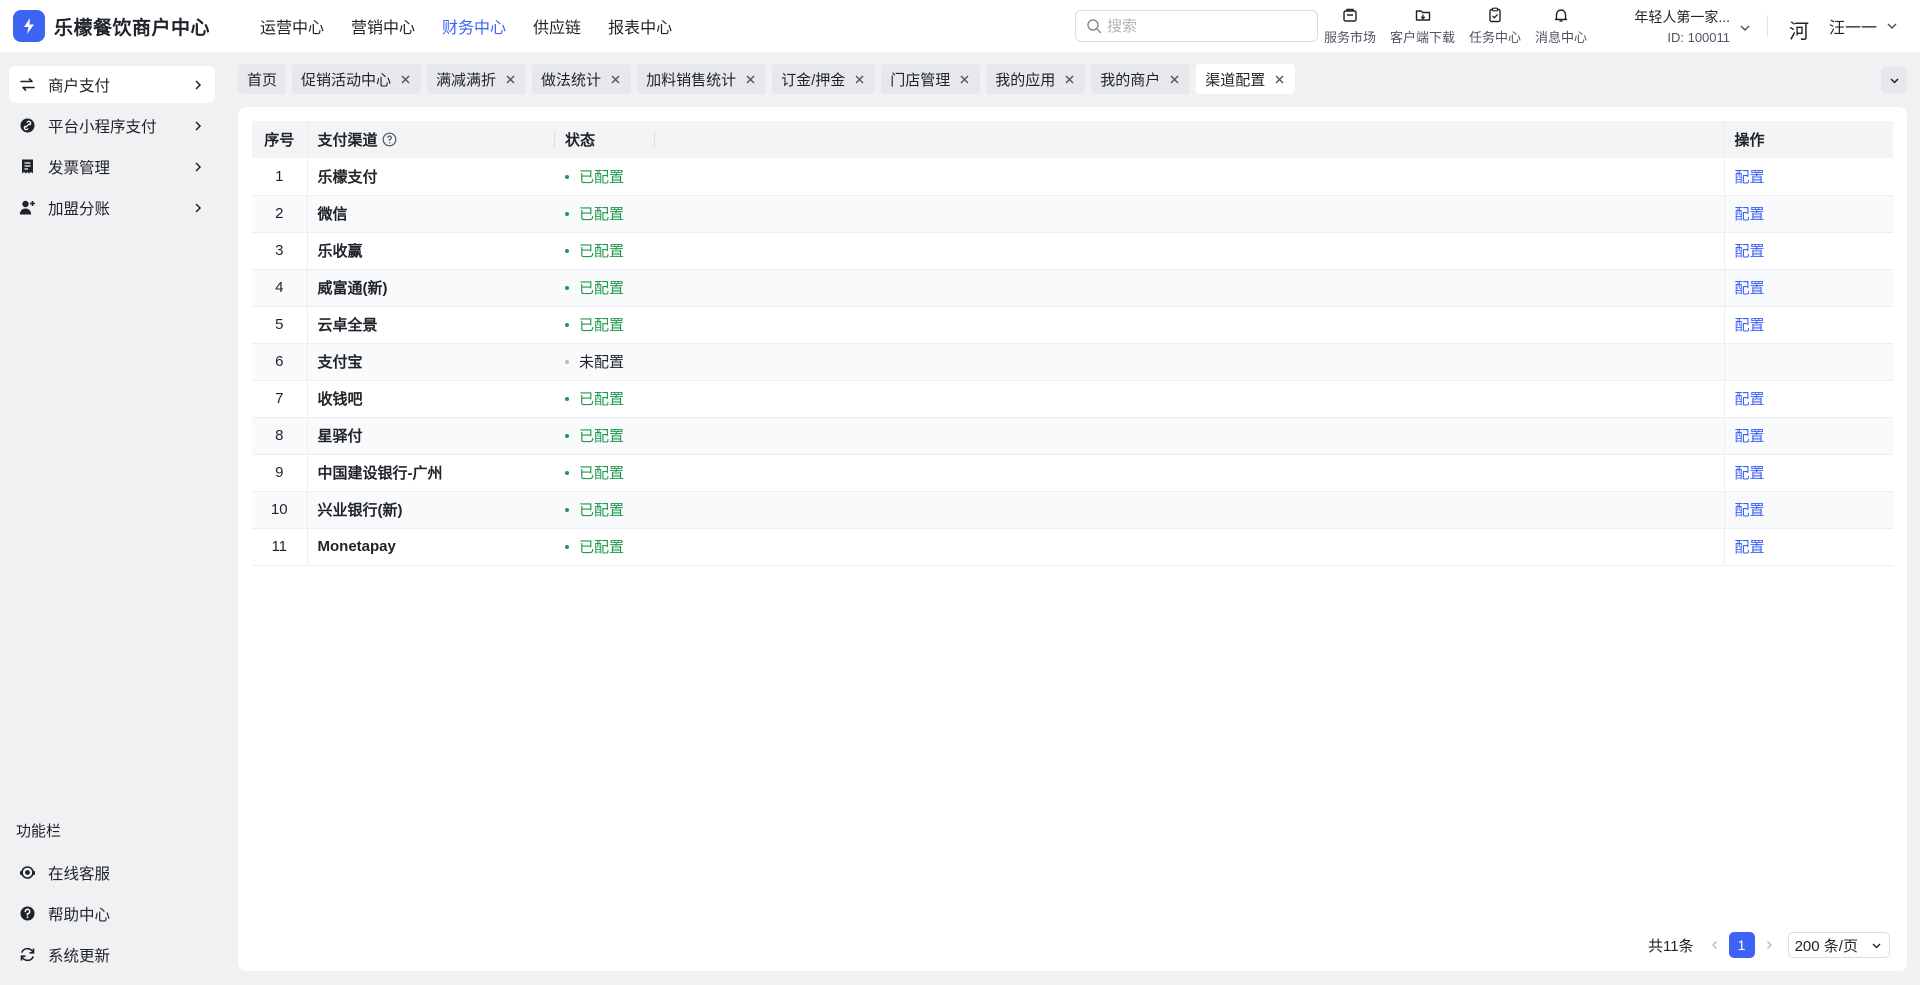 This screenshot has width=1920, height=985. Describe the element at coordinates (931, 79) in the screenshot. I see `tab-store-management: 门店管理` at that location.